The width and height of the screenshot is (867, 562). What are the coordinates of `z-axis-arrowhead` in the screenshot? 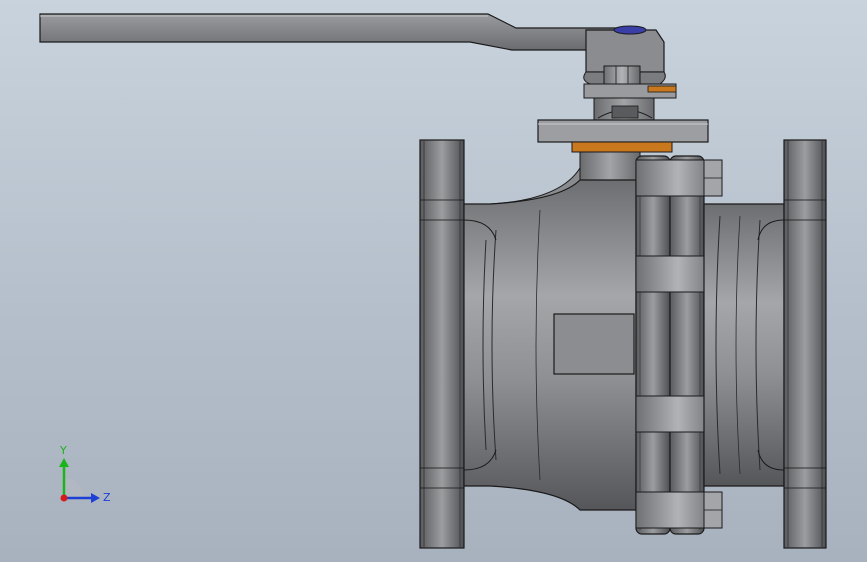 It's located at (95, 498).